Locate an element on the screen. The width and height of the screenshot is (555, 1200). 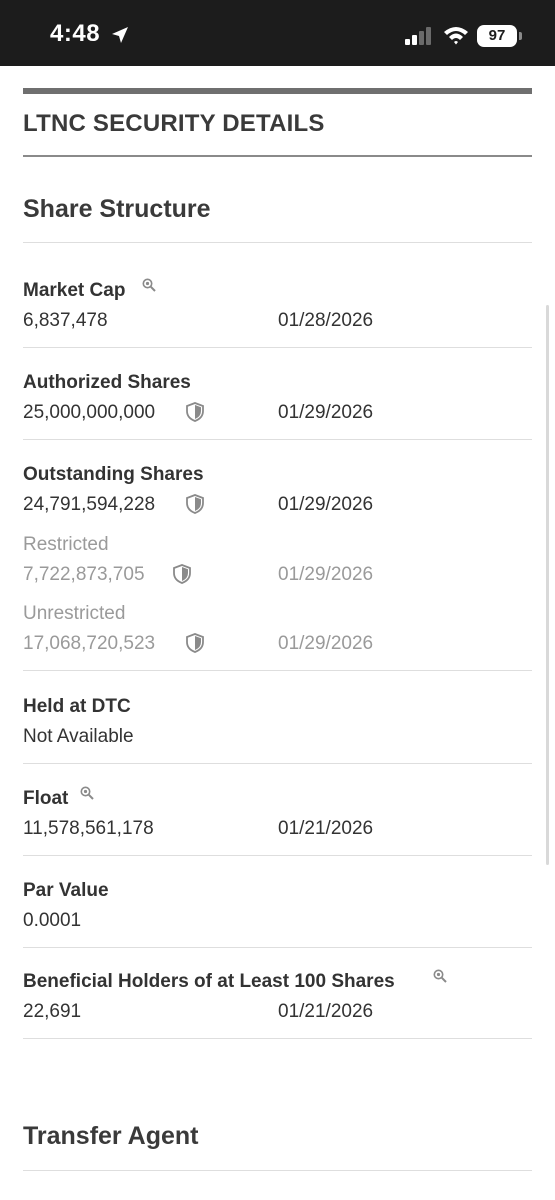
outstanding-shares-value: 24,791,594,228 is located at coordinates (89, 504).